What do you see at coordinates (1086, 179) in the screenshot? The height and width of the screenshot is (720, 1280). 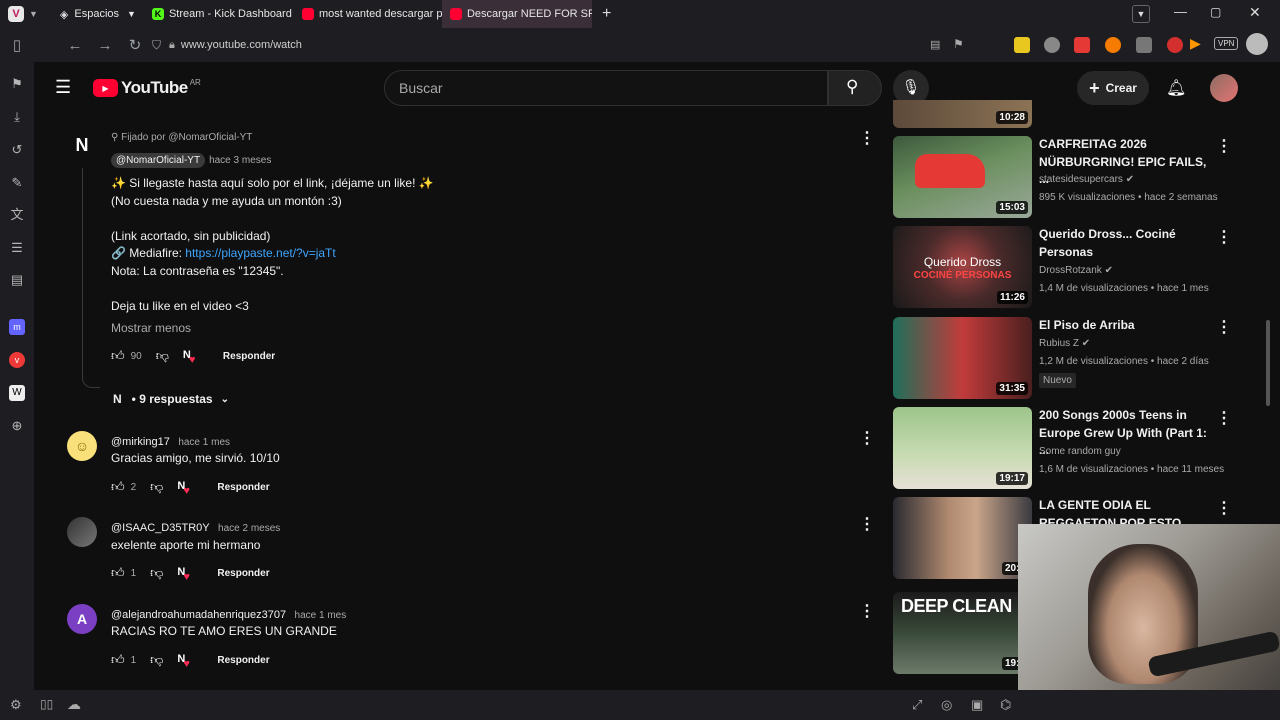 I see `channel-name: statesidesupercars ✔` at bounding box center [1086, 179].